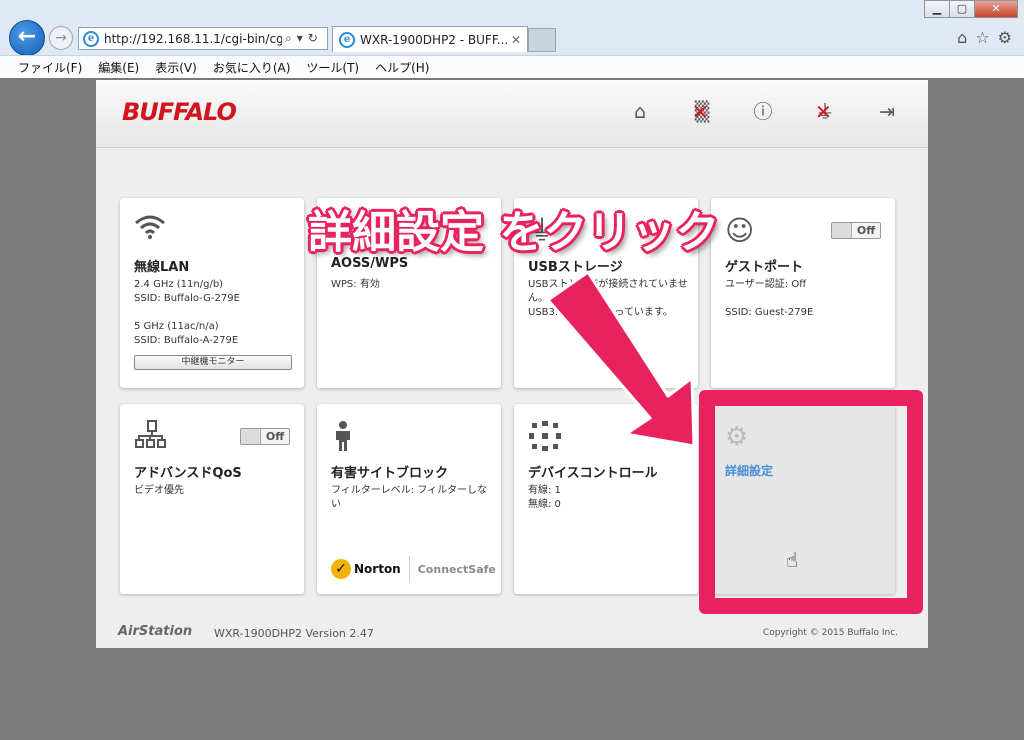 This screenshot has height=740, width=1024. What do you see at coordinates (514, 232) in the screenshot?
I see `annotation-callout: 詳細設定 をクリック` at bounding box center [514, 232].